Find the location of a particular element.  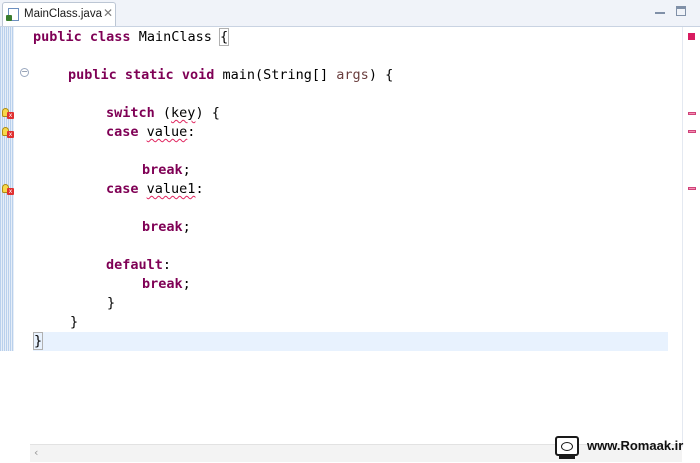

code-line-11: break; is located at coordinates (166, 227).